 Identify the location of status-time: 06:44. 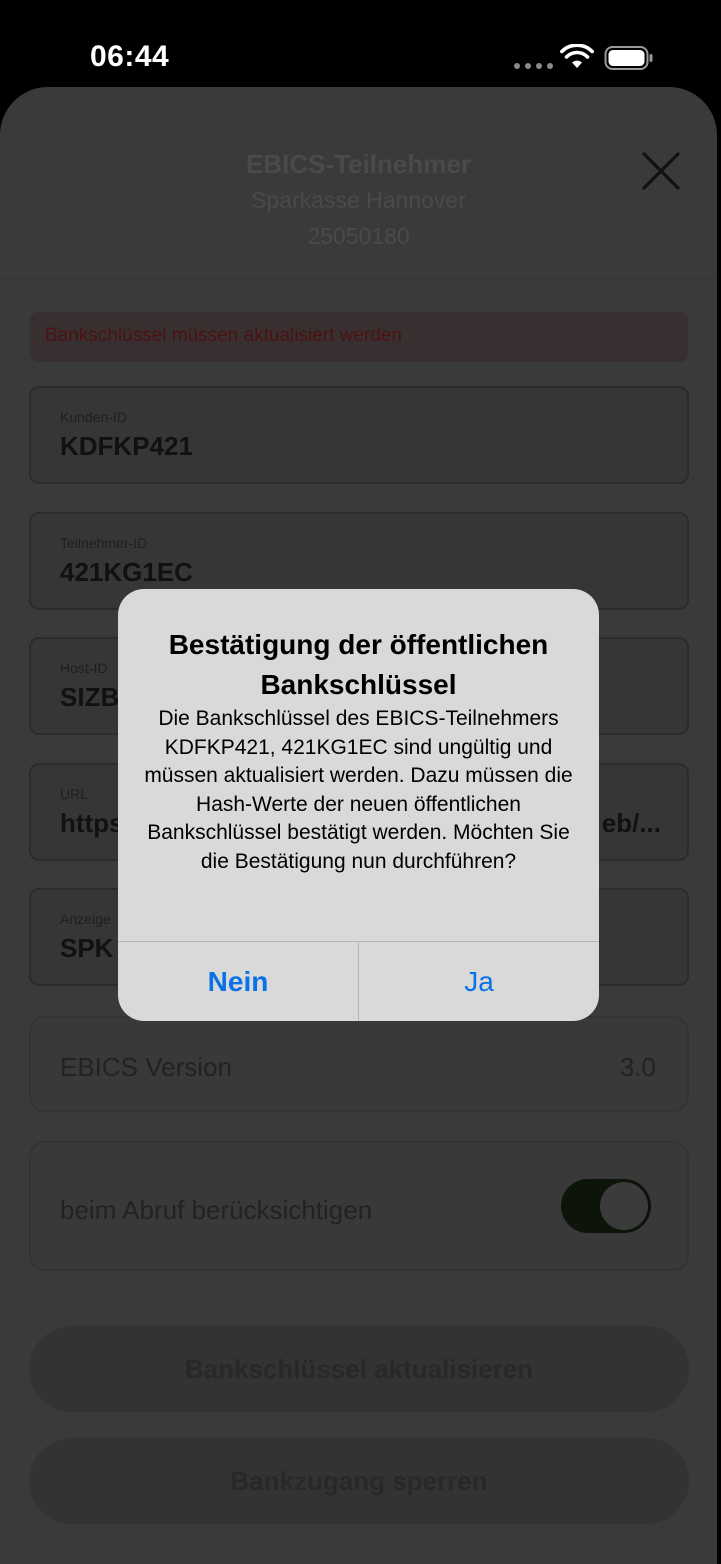
(130, 56).